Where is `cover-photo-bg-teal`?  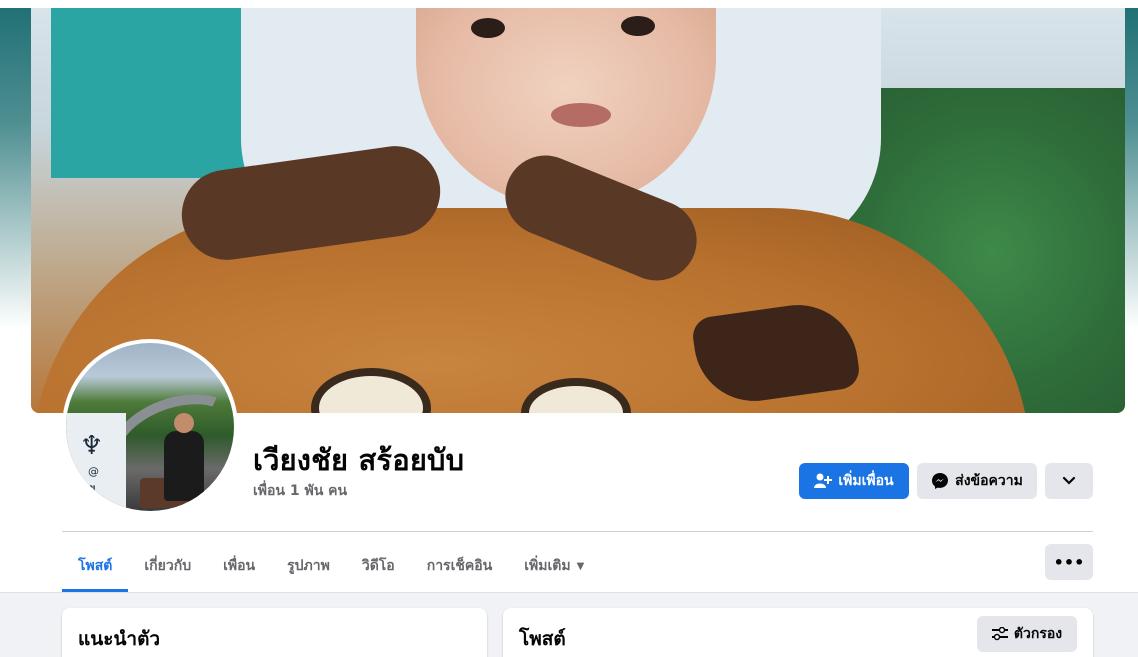
cover-photo-bg-teal is located at coordinates (156, 93).